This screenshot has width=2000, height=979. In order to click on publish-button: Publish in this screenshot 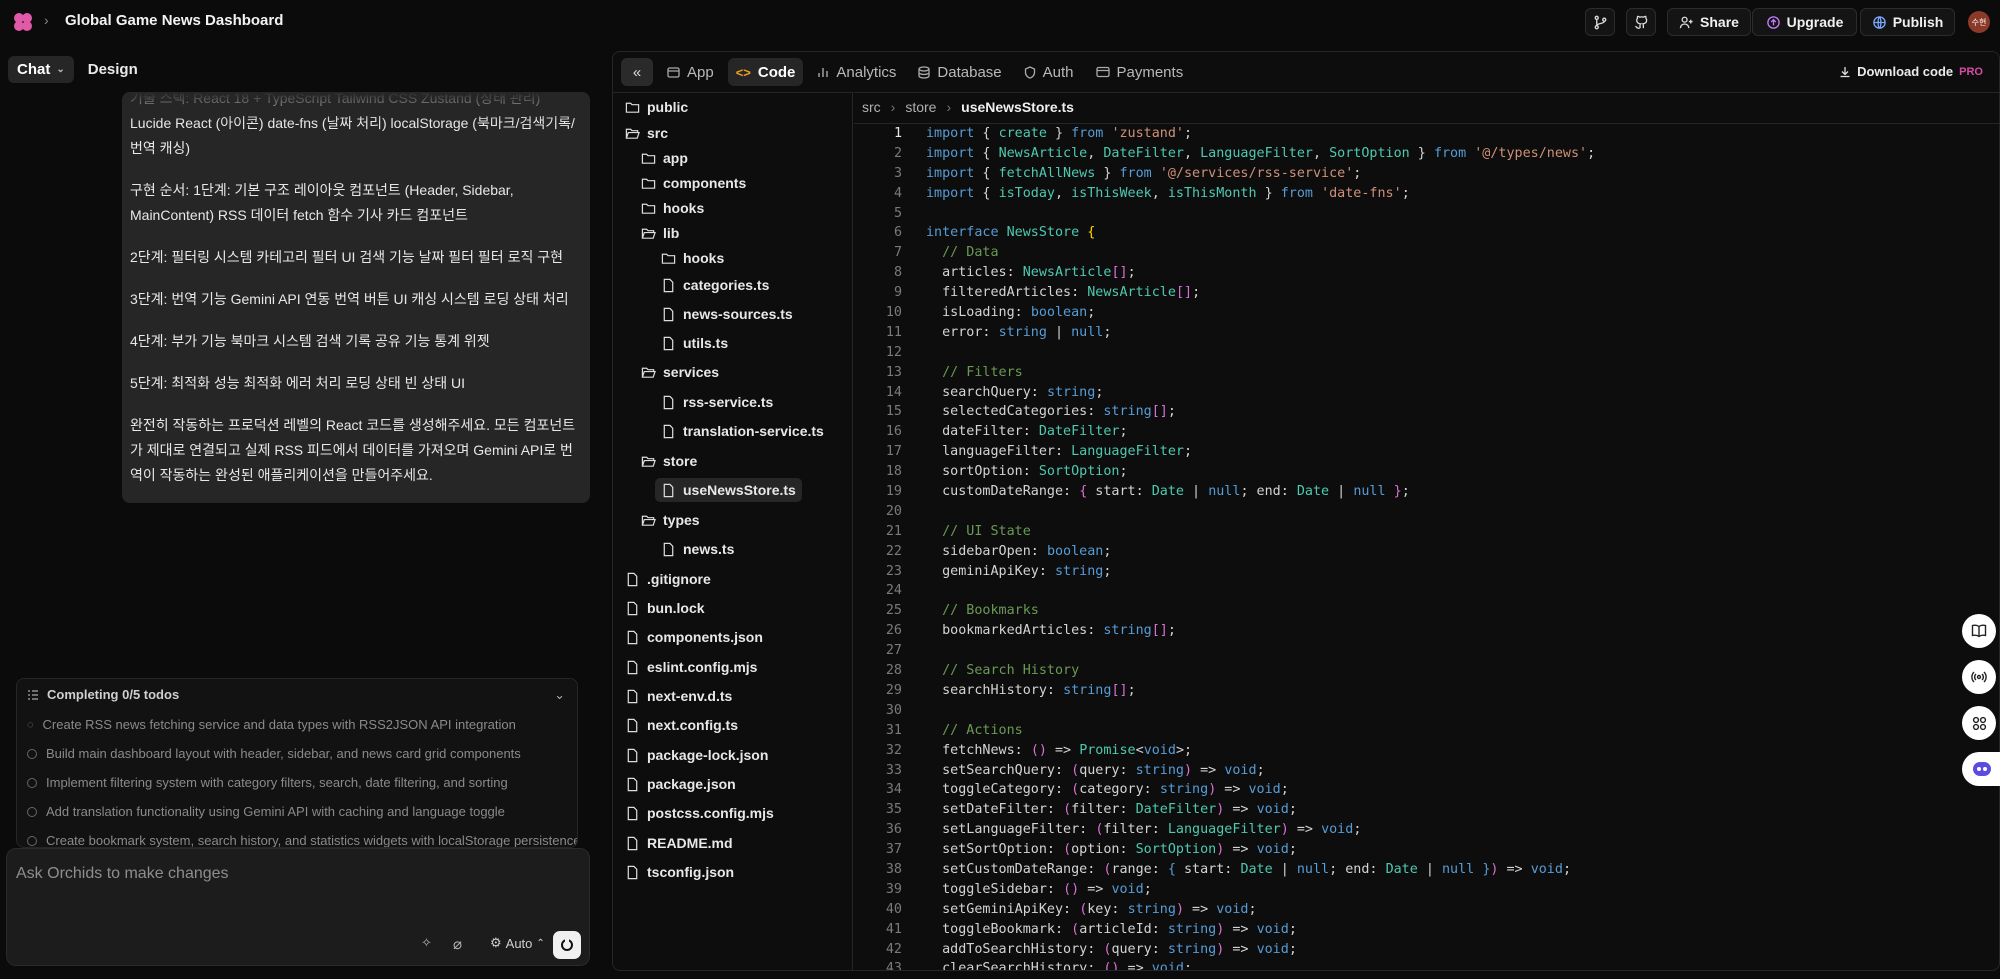, I will do `click(1907, 22)`.